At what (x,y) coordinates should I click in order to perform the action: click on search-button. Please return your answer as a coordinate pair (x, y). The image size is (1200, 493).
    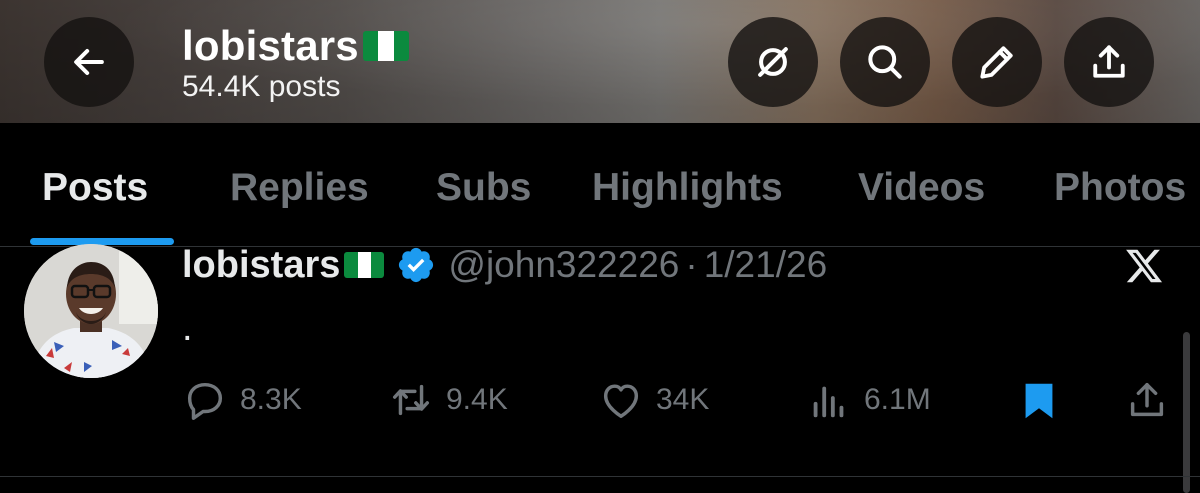
    Looking at the image, I should click on (885, 62).